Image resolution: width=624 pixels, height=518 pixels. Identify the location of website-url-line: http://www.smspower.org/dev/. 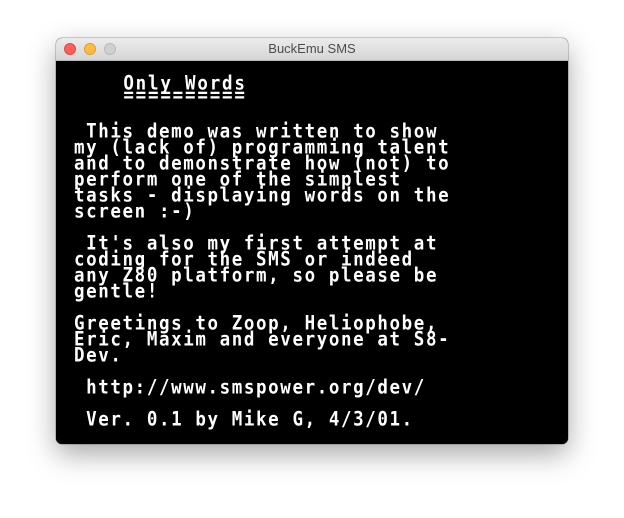
(250, 387).